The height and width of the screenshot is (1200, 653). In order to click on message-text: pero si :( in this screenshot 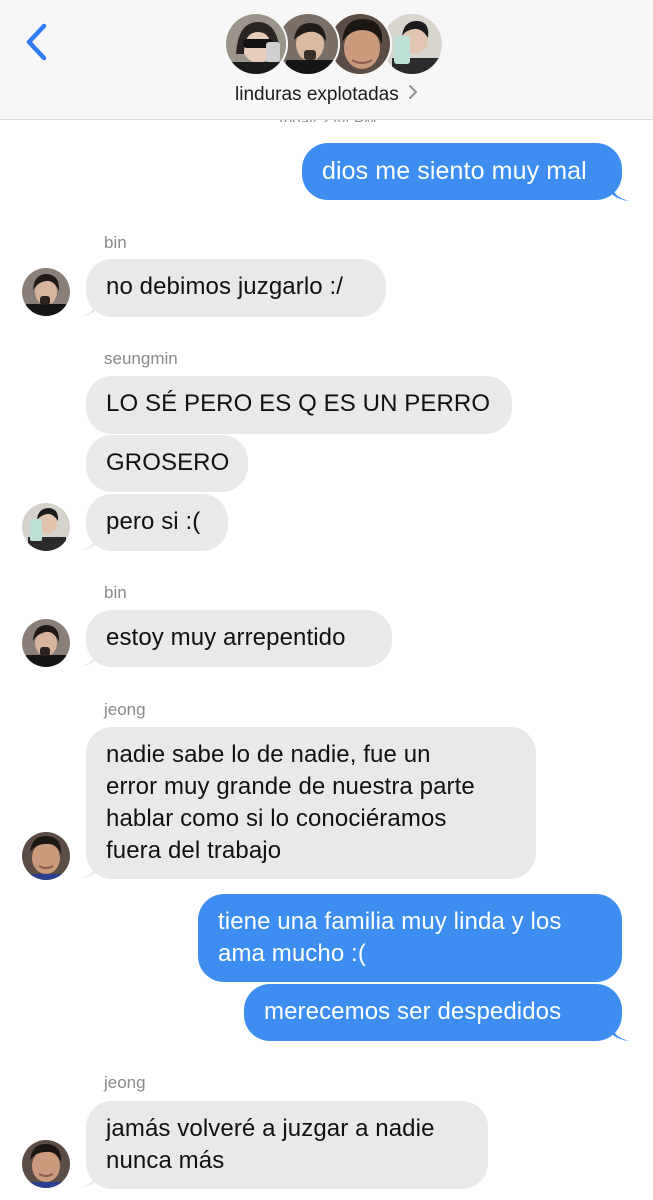, I will do `click(153, 521)`.